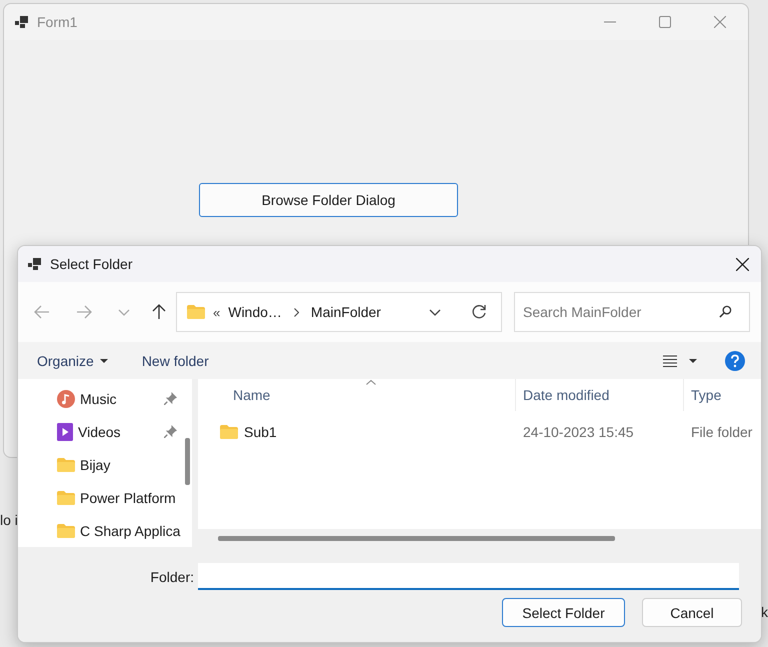 Image resolution: width=768 pixels, height=647 pixels. Describe the element at coordinates (706, 395) in the screenshot. I see `column-header: Type` at that location.